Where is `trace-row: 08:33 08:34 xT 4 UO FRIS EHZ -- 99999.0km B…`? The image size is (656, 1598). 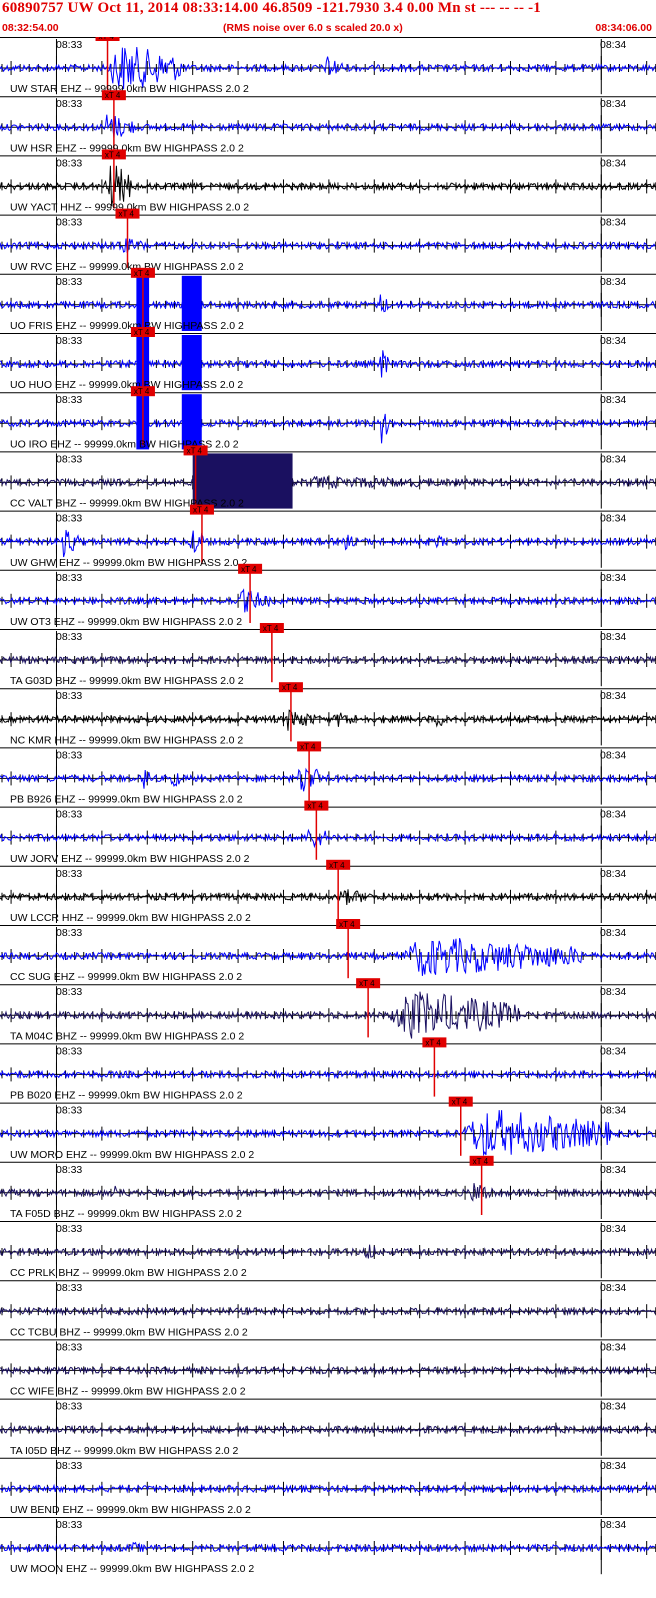 trace-row: 08:33 08:34 xT 4 UO FRIS EHZ -- 99999.0km B… is located at coordinates (328, 299).